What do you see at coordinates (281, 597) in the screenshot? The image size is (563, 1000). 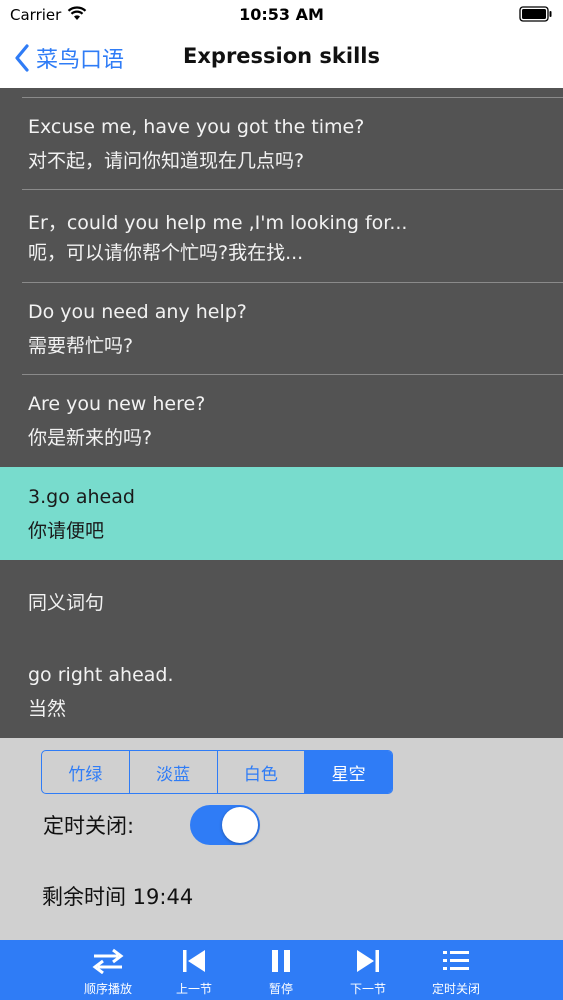 I see `list-item: 同义词句` at bounding box center [281, 597].